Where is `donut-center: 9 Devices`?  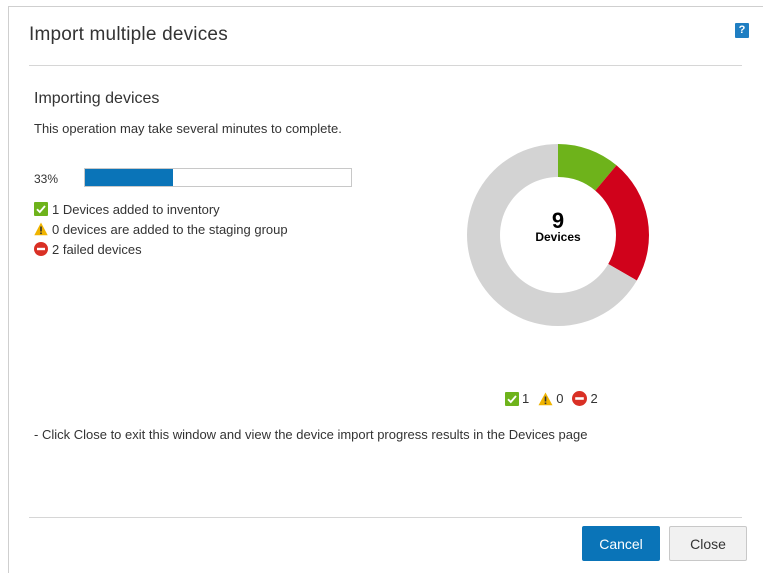
donut-center: 9 Devices is located at coordinates (558, 226).